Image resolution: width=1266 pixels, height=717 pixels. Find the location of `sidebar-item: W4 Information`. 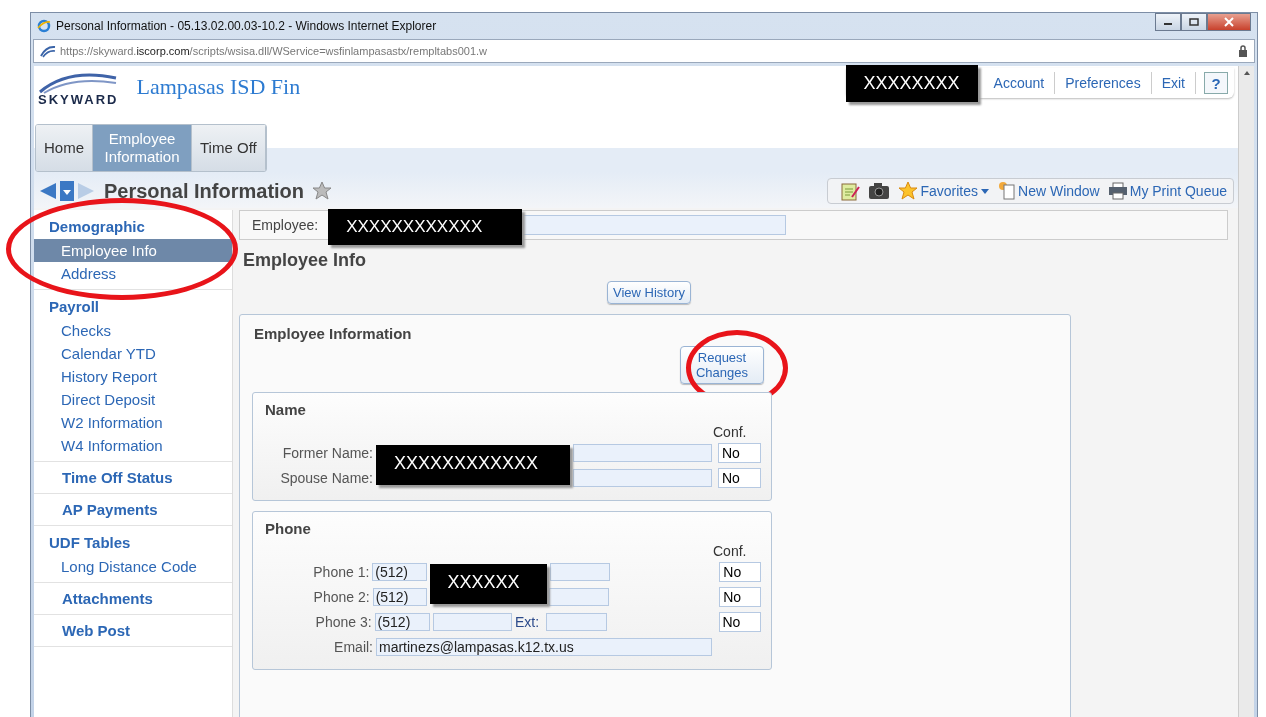

sidebar-item: W4 Information is located at coordinates (133, 445).